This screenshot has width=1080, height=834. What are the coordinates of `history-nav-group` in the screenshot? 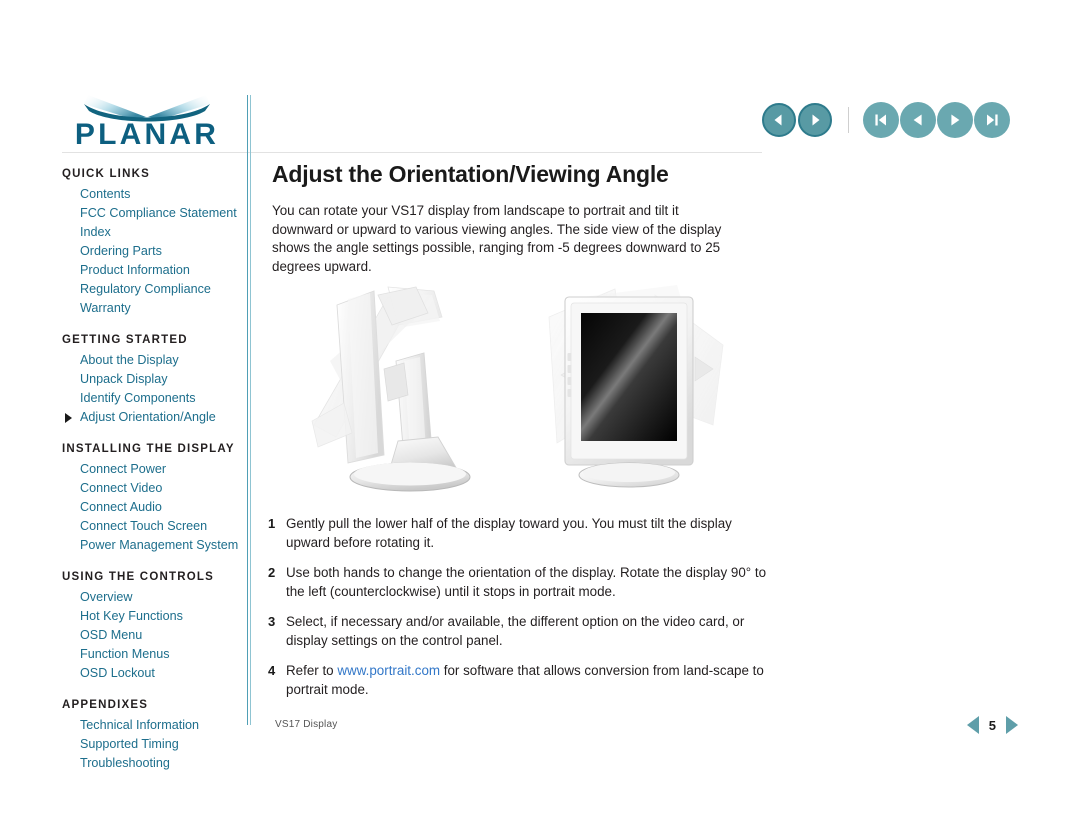 It's located at (798, 120).